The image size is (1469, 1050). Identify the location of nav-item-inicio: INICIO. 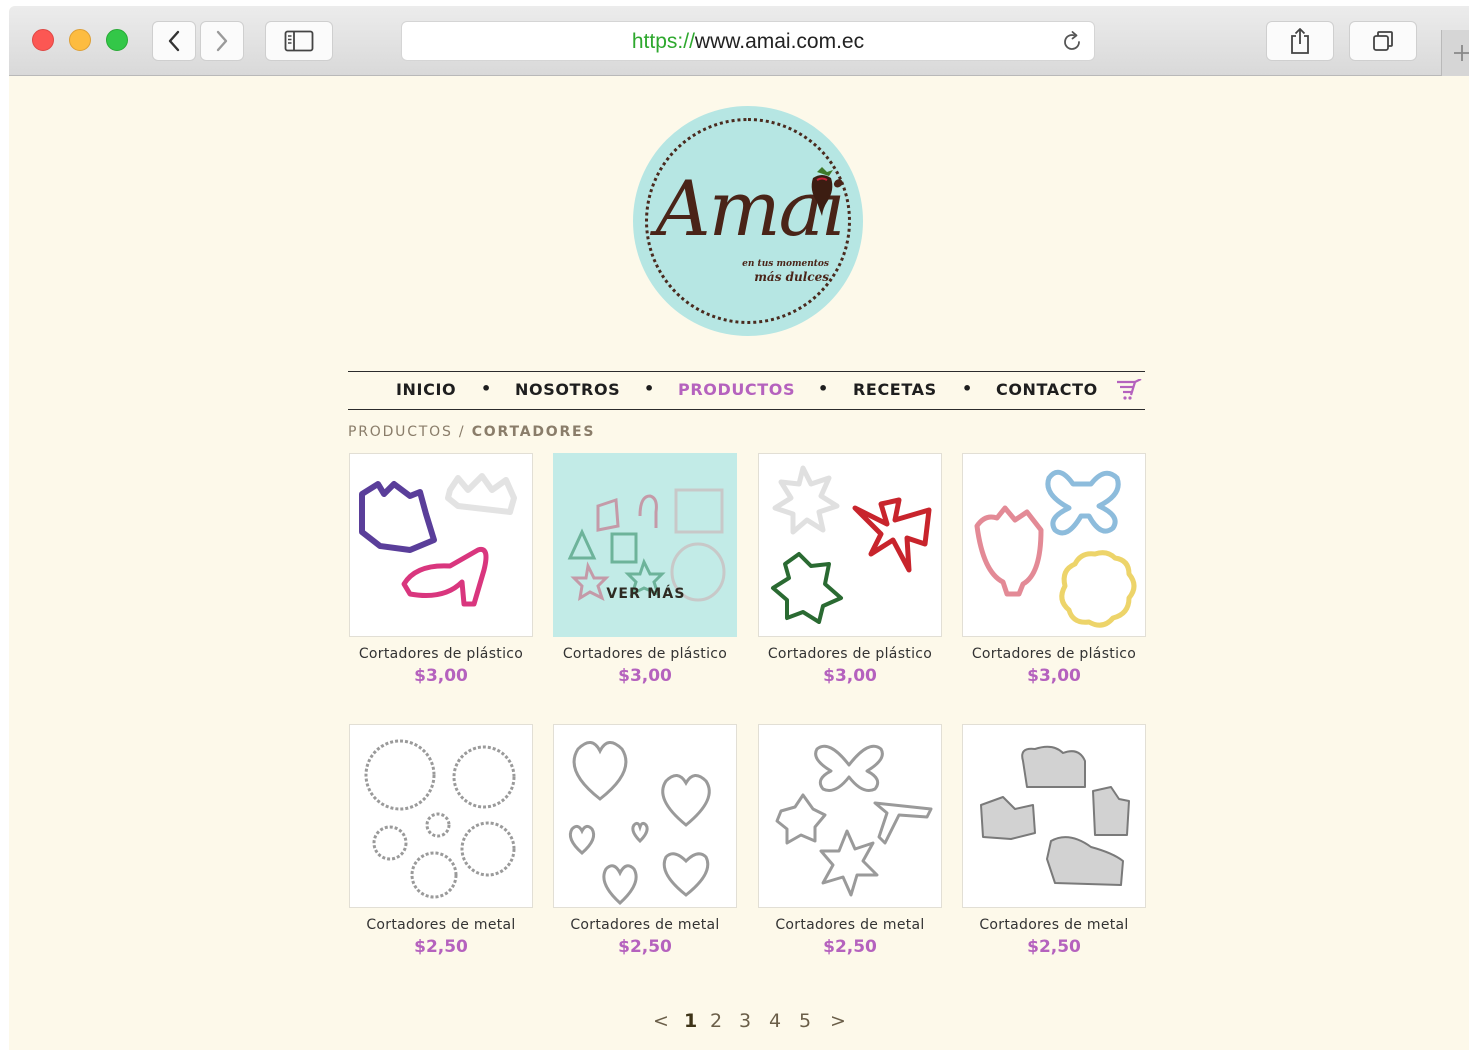
(426, 389).